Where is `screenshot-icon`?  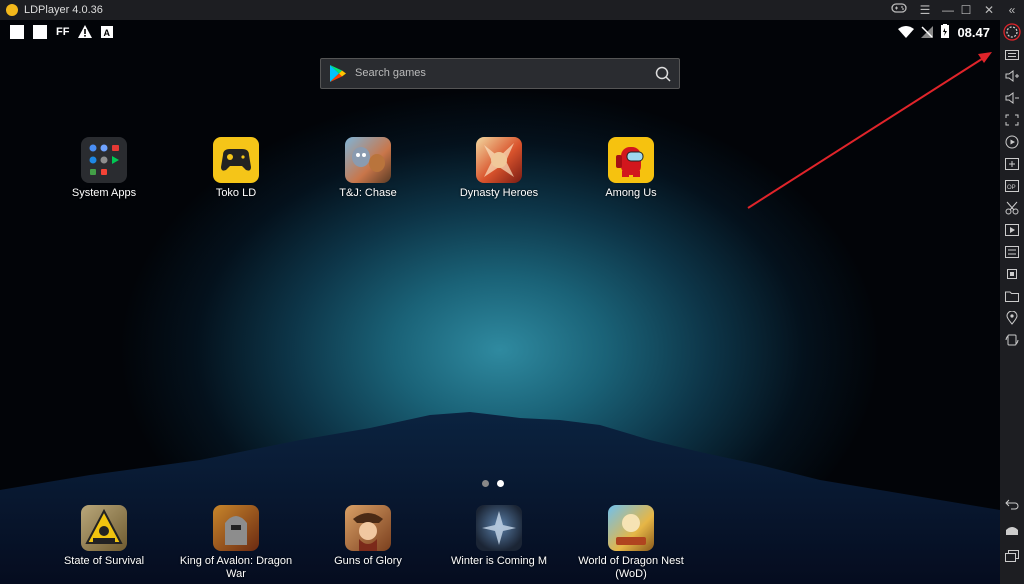 screenshot-icon is located at coordinates (1012, 122).